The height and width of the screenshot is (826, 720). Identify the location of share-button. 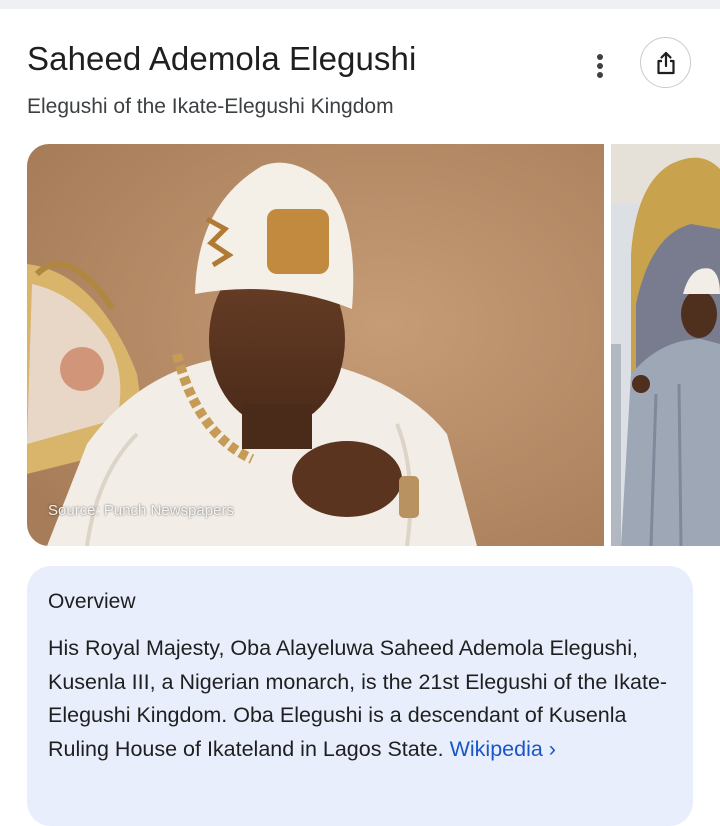
(665, 62).